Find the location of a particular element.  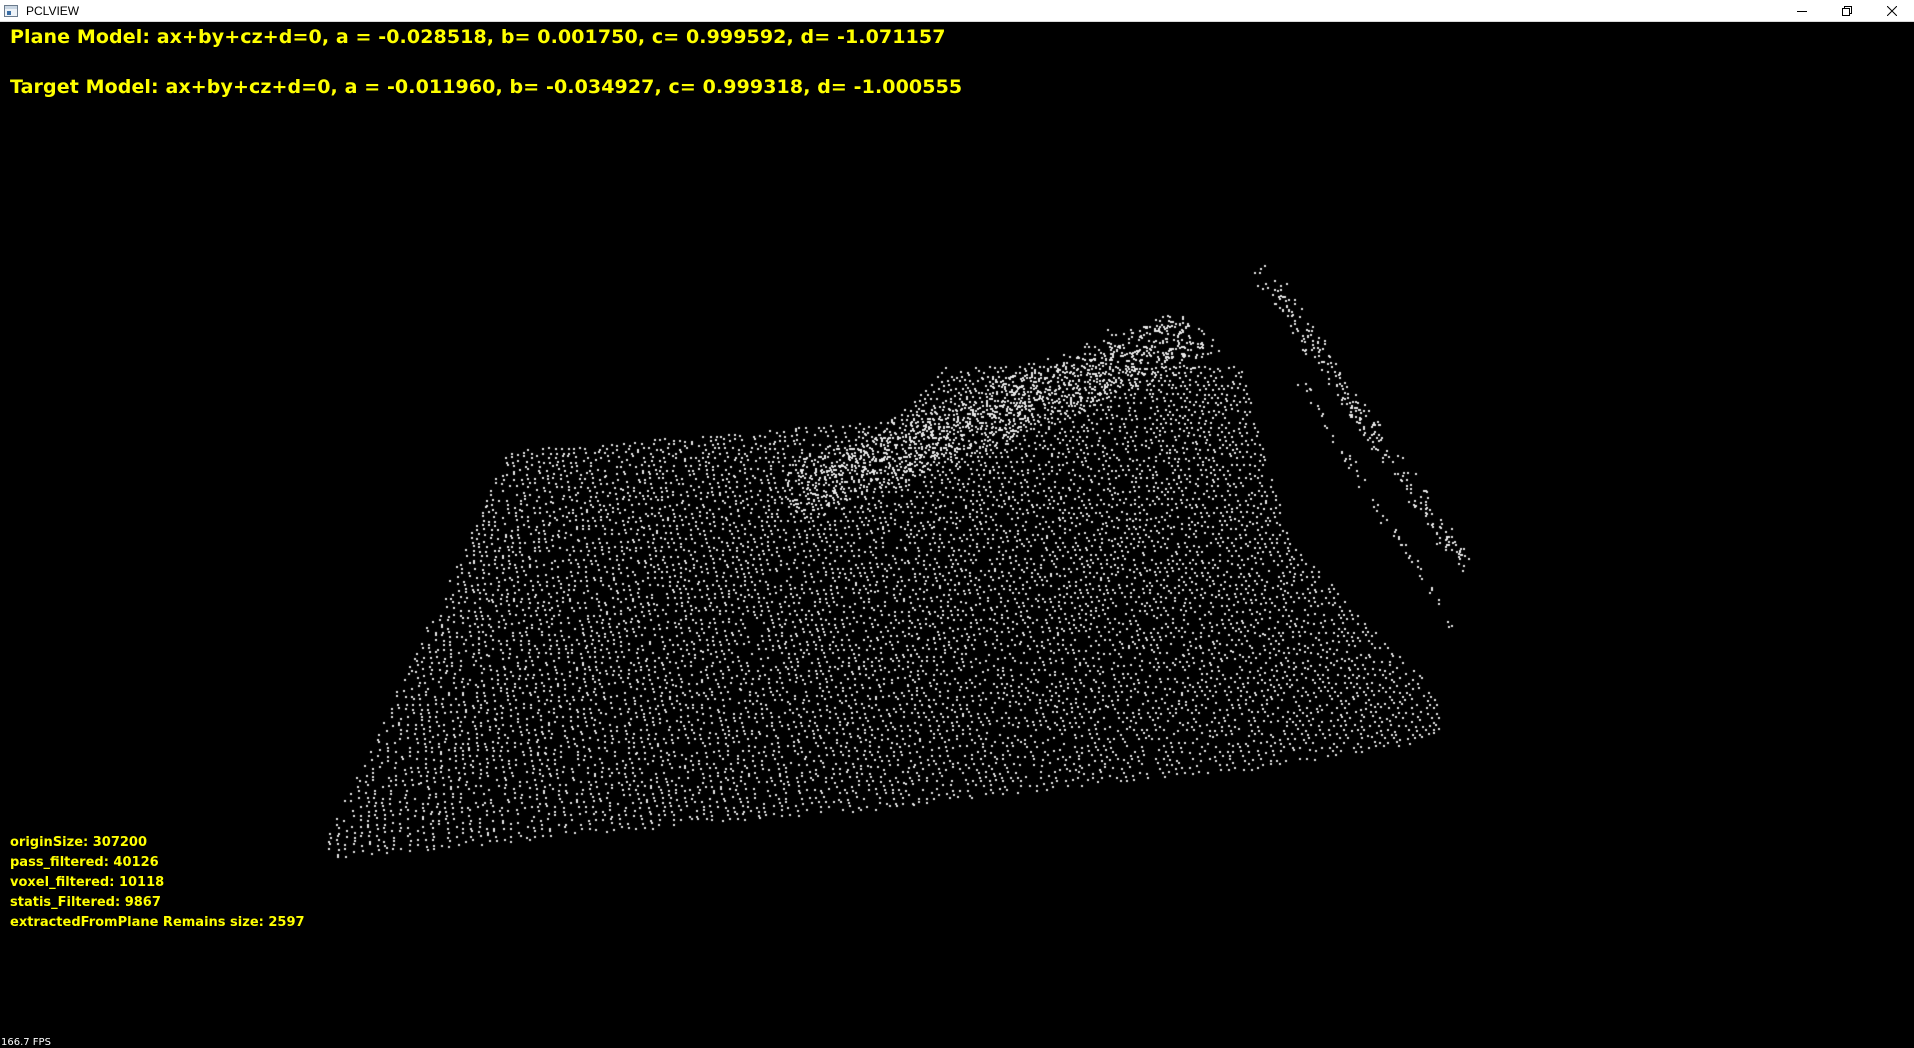

close-icon is located at coordinates (1891, 11).